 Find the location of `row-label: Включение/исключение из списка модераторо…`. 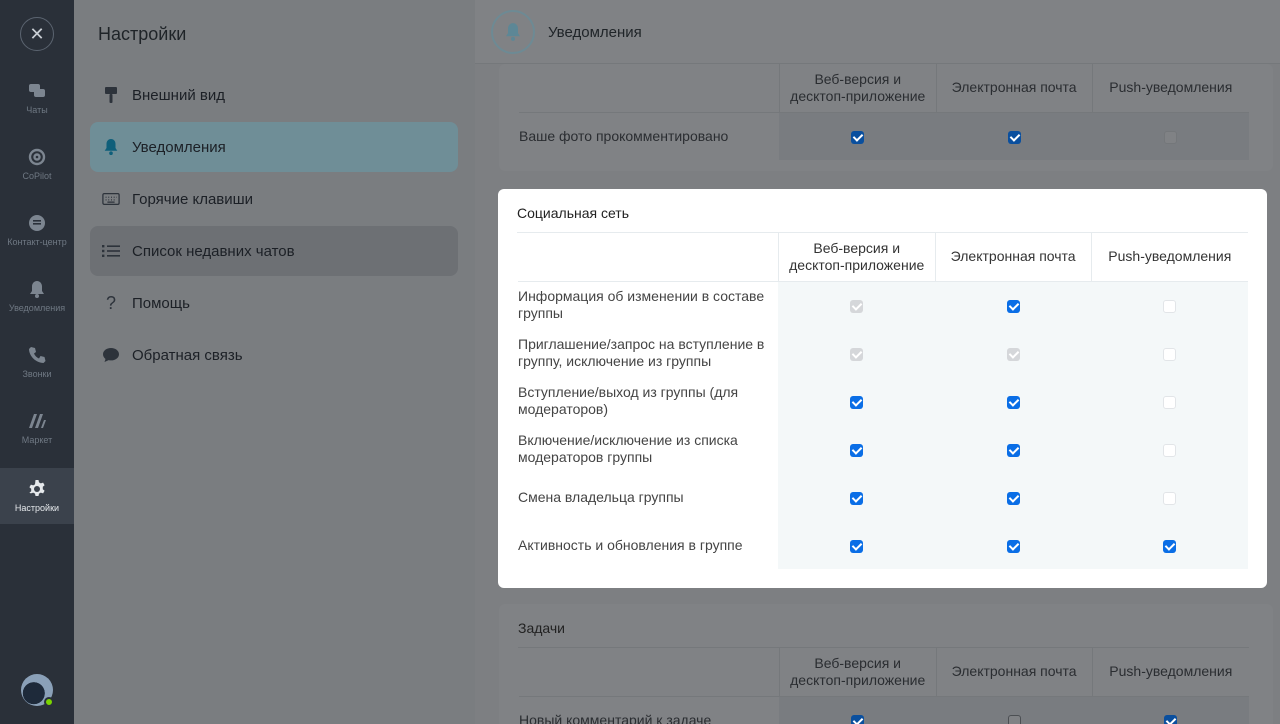

row-label: Включение/исключение из списка модераторо… is located at coordinates (628, 448).